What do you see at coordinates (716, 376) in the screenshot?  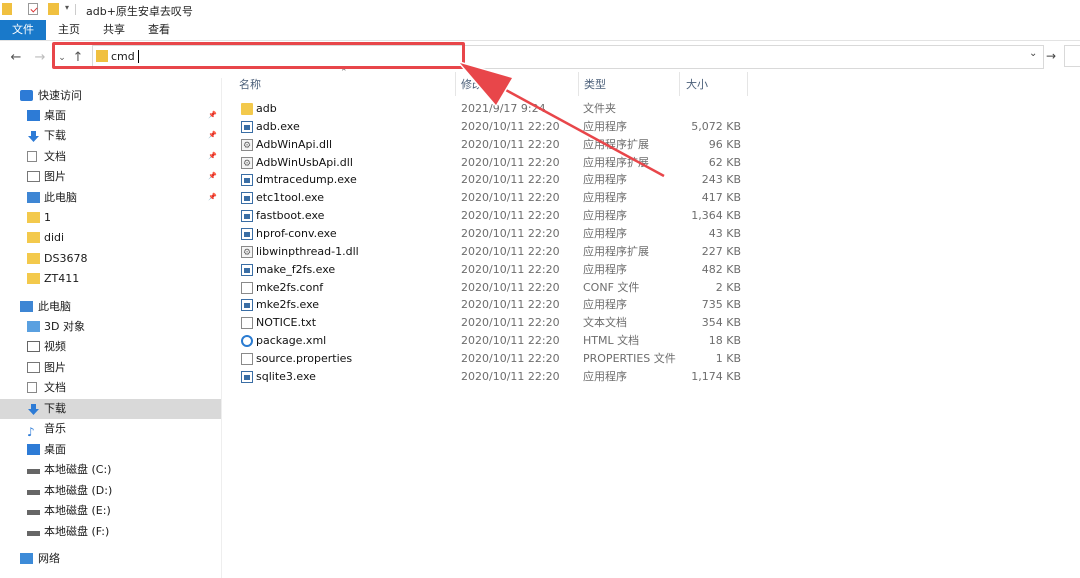 I see `file-size: 1,174 KB` at bounding box center [716, 376].